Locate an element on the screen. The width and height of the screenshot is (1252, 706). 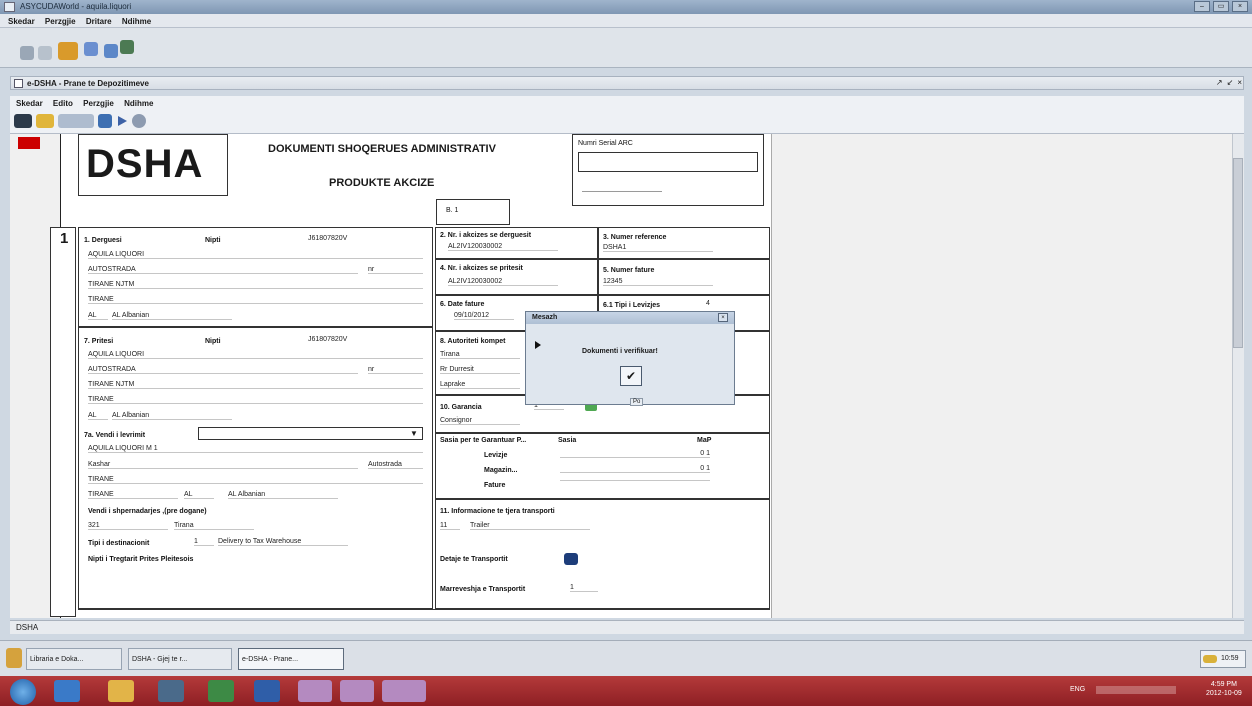
menu-edito: Edito is located at coordinates (63, 103).